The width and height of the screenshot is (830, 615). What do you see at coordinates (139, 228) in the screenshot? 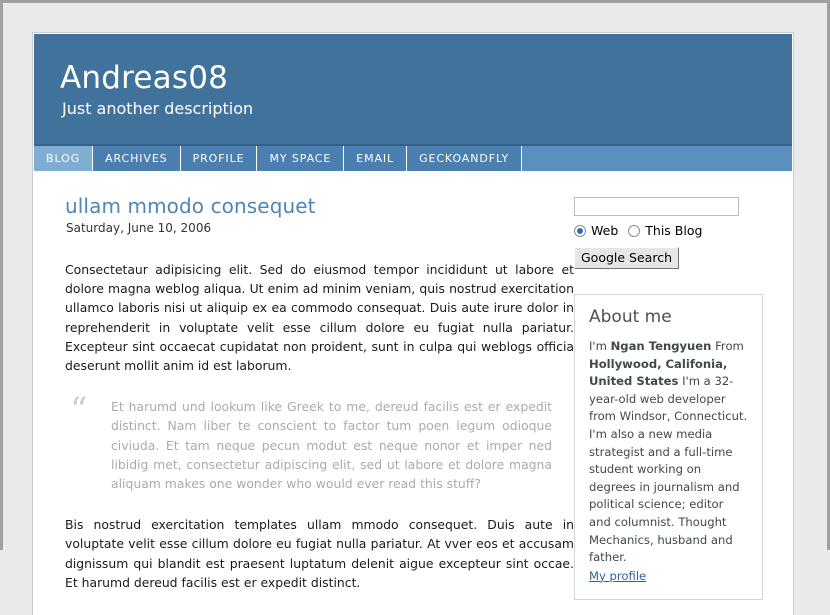
I see `post-date: Saturday, June 10, 2006` at bounding box center [139, 228].